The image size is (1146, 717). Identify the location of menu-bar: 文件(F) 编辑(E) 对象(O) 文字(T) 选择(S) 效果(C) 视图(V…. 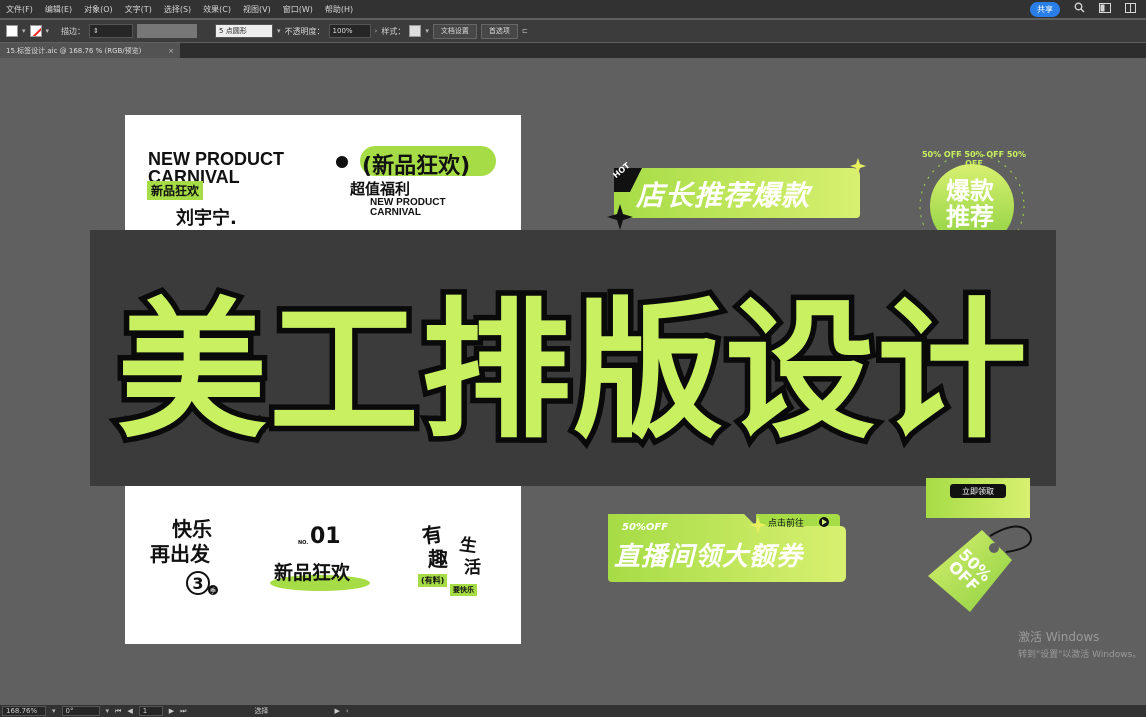
(573, 9).